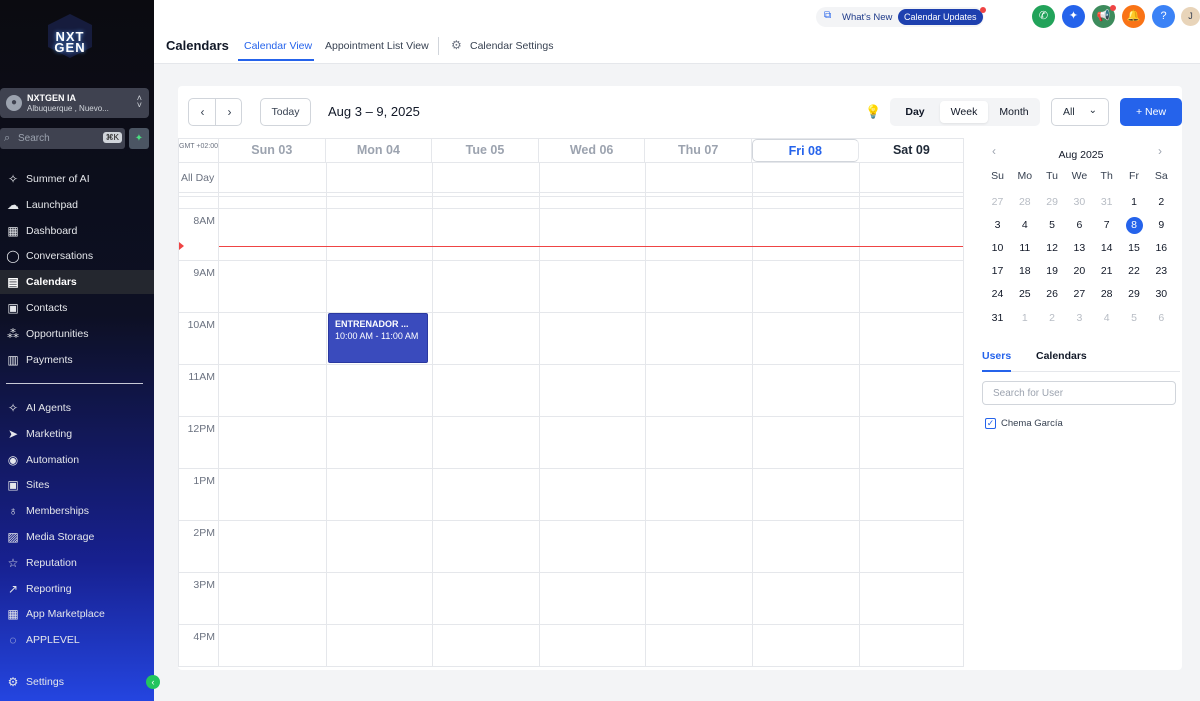 This screenshot has width=1200, height=701. I want to click on sidebar-item-settings: ⚙ Settings, so click(77, 682).